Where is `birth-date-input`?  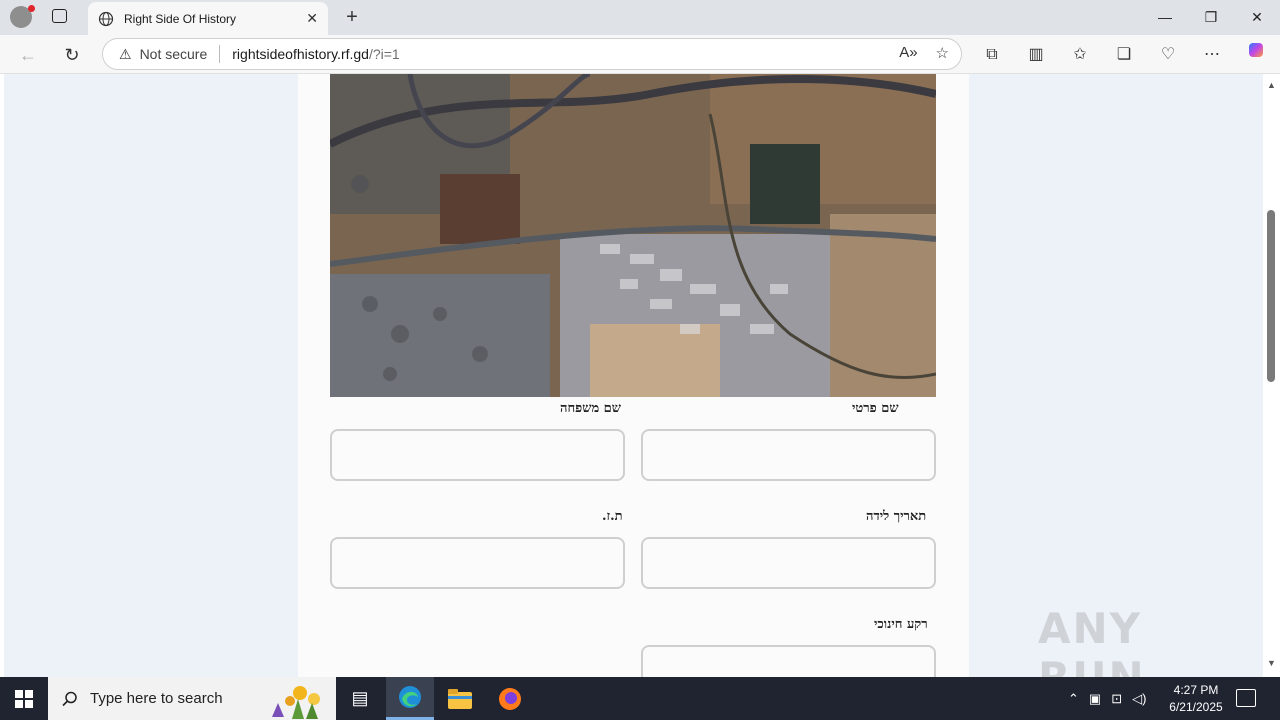 birth-date-input is located at coordinates (788, 563).